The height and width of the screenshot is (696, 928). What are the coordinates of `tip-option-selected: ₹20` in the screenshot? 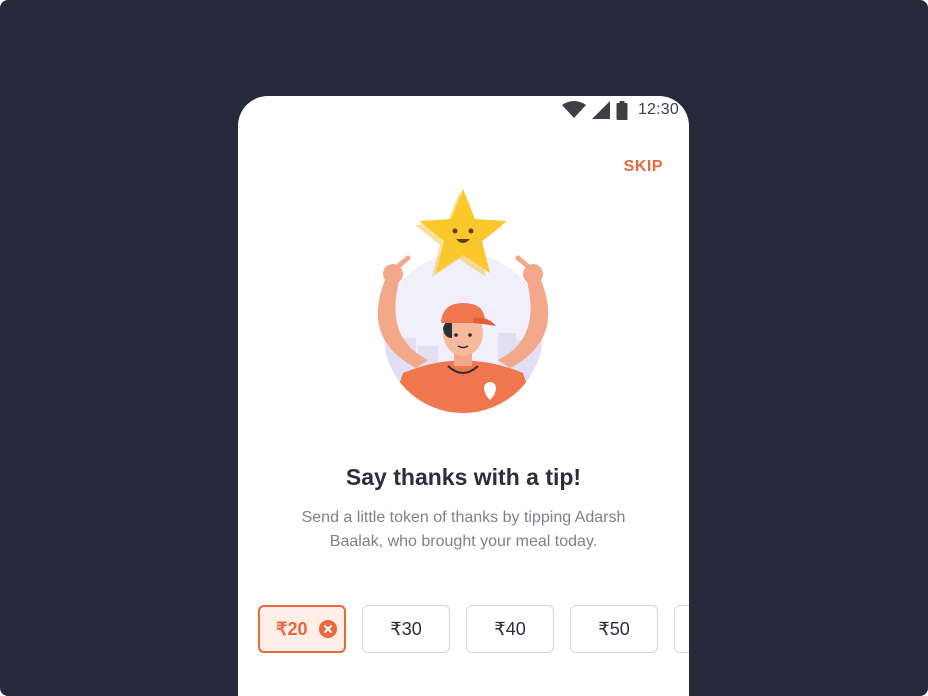 It's located at (302, 629).